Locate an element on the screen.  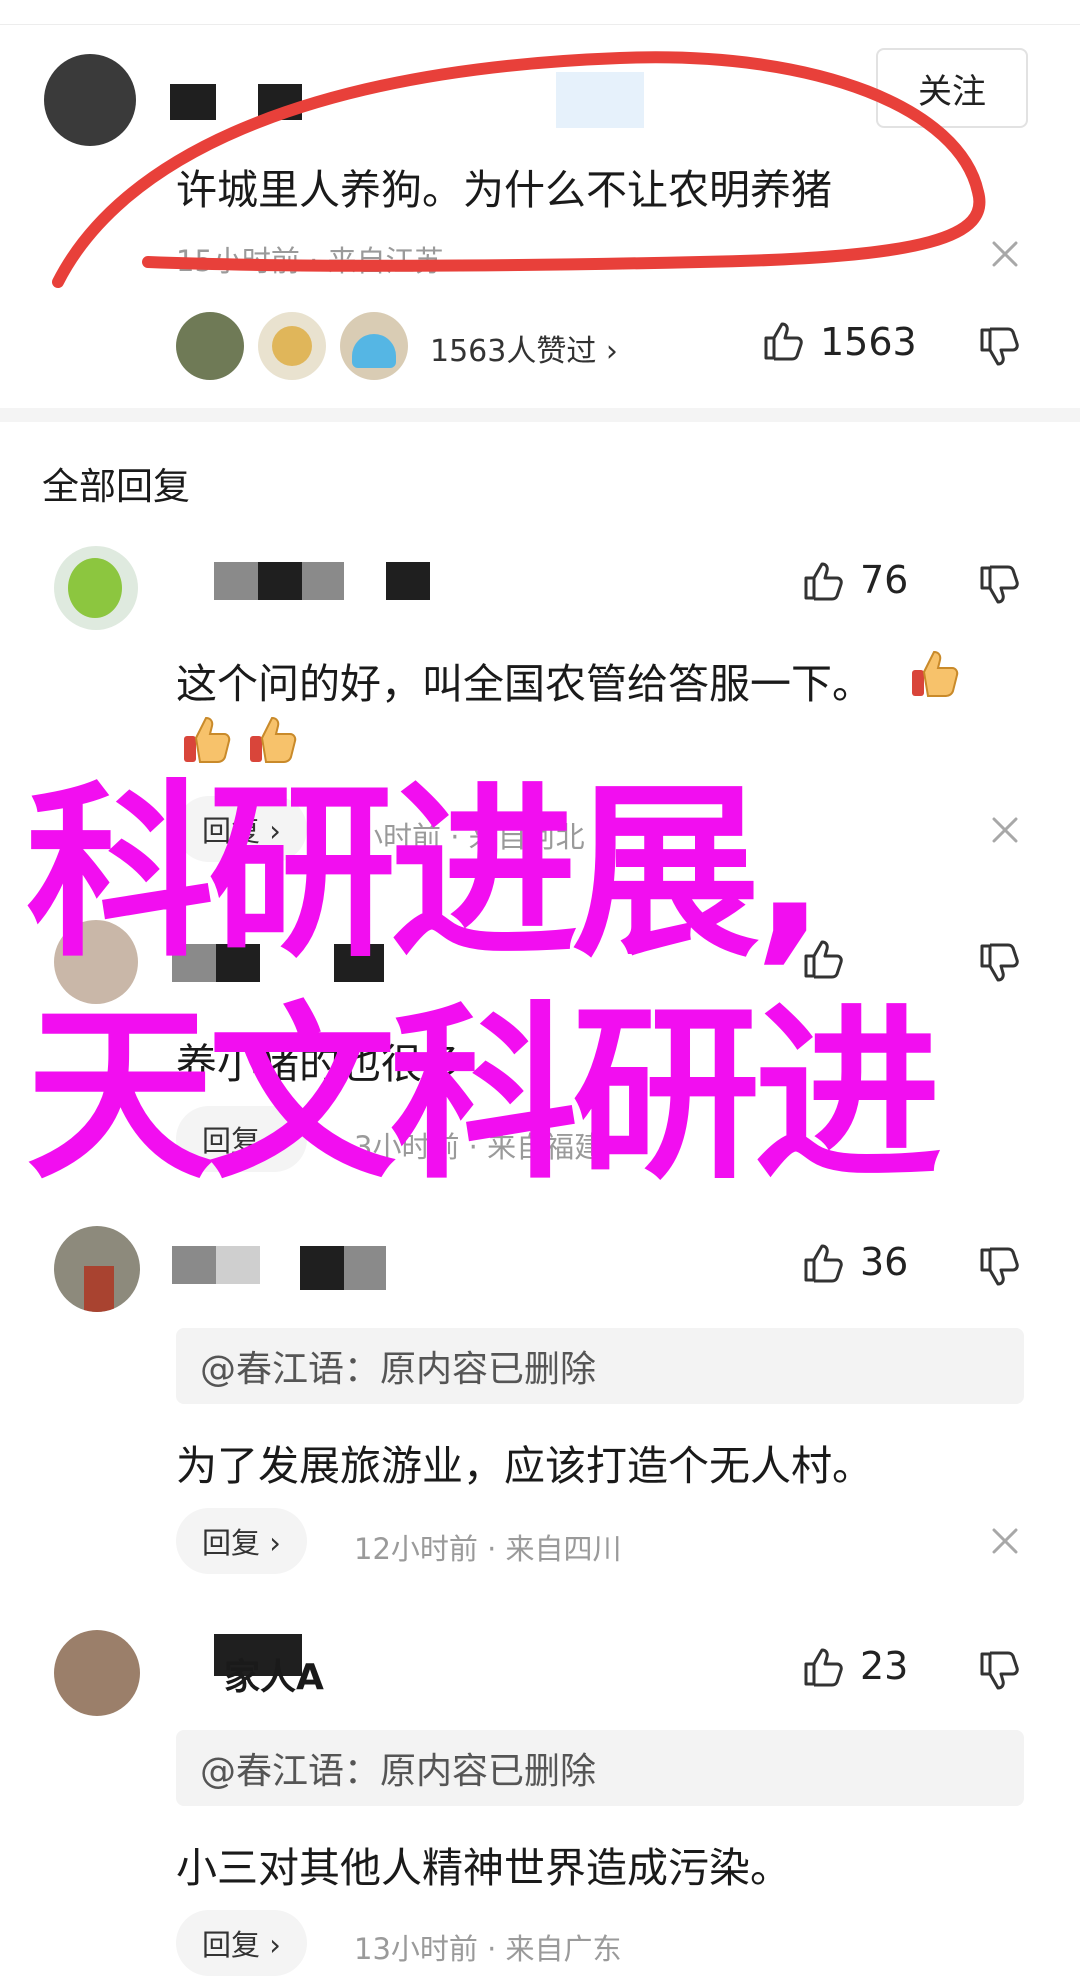
section-divider is located at coordinates (540, 415).